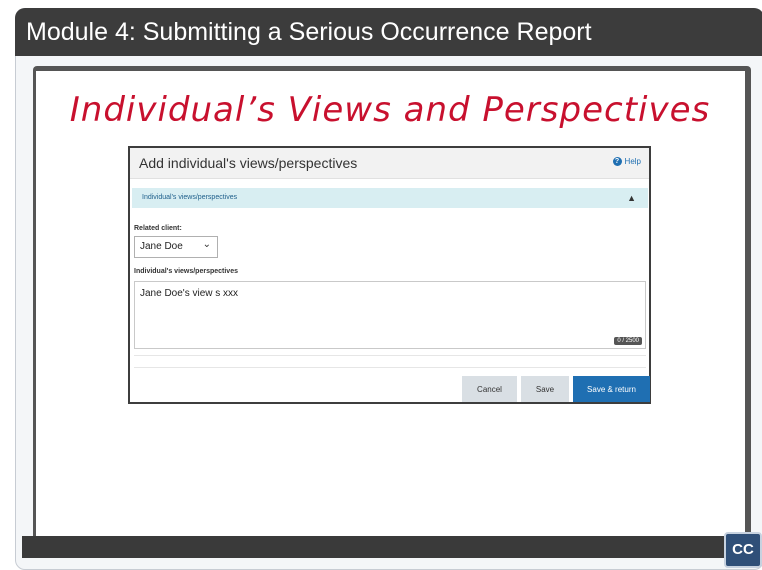 This screenshot has height=570, width=762. Describe the element at coordinates (545, 389) in the screenshot. I see `save-button: Save` at that location.